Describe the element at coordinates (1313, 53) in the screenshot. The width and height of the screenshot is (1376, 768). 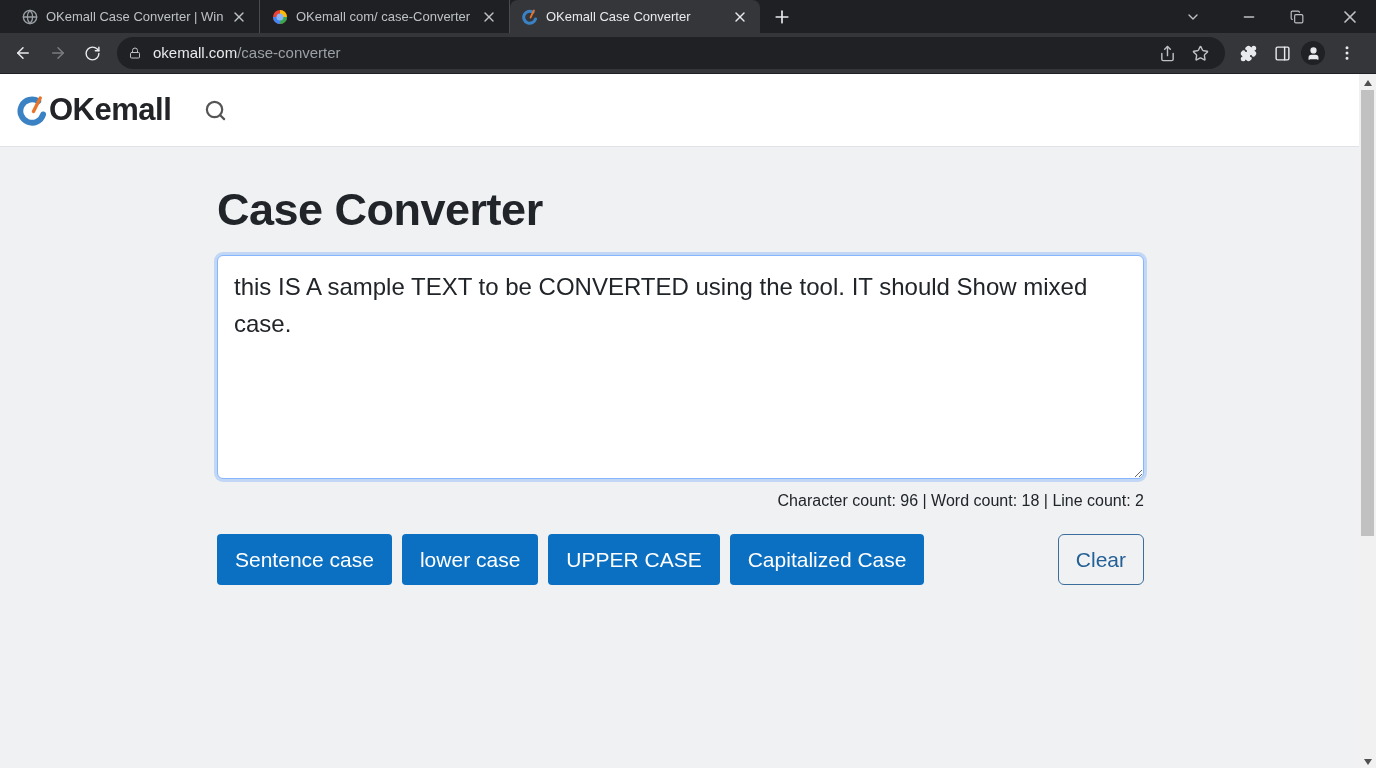
I see `profile-icon` at that location.